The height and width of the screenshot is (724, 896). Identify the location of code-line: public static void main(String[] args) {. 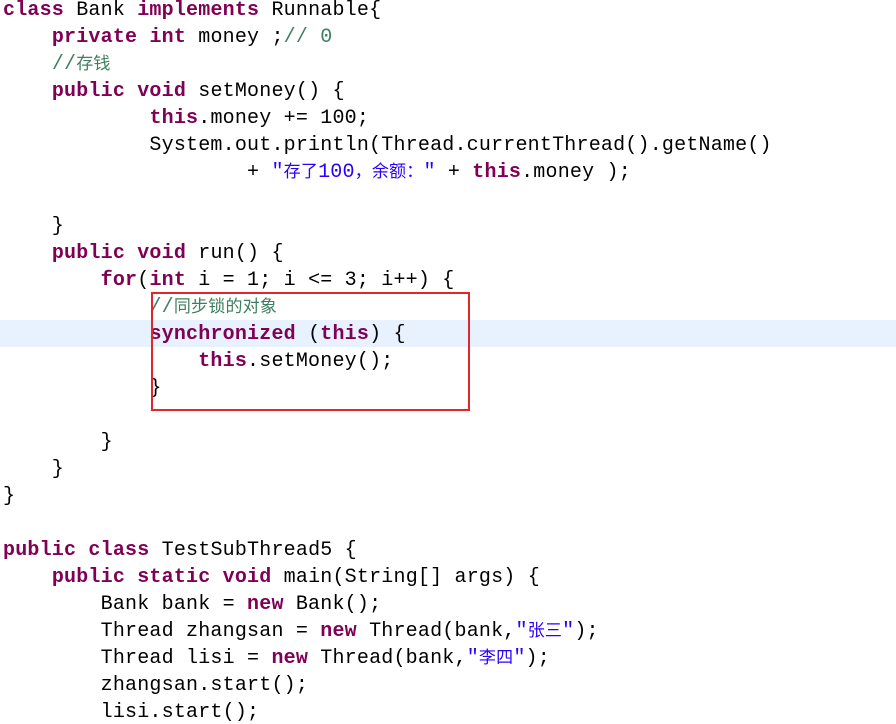
(271, 577).